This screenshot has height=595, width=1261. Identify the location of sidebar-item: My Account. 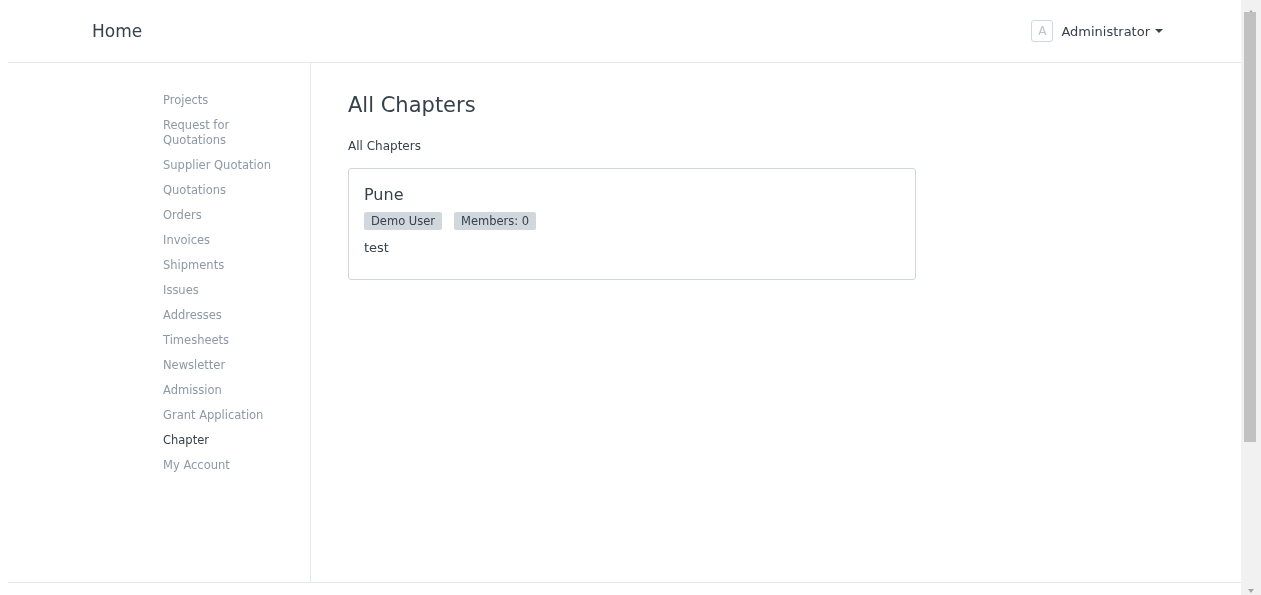
(218, 465).